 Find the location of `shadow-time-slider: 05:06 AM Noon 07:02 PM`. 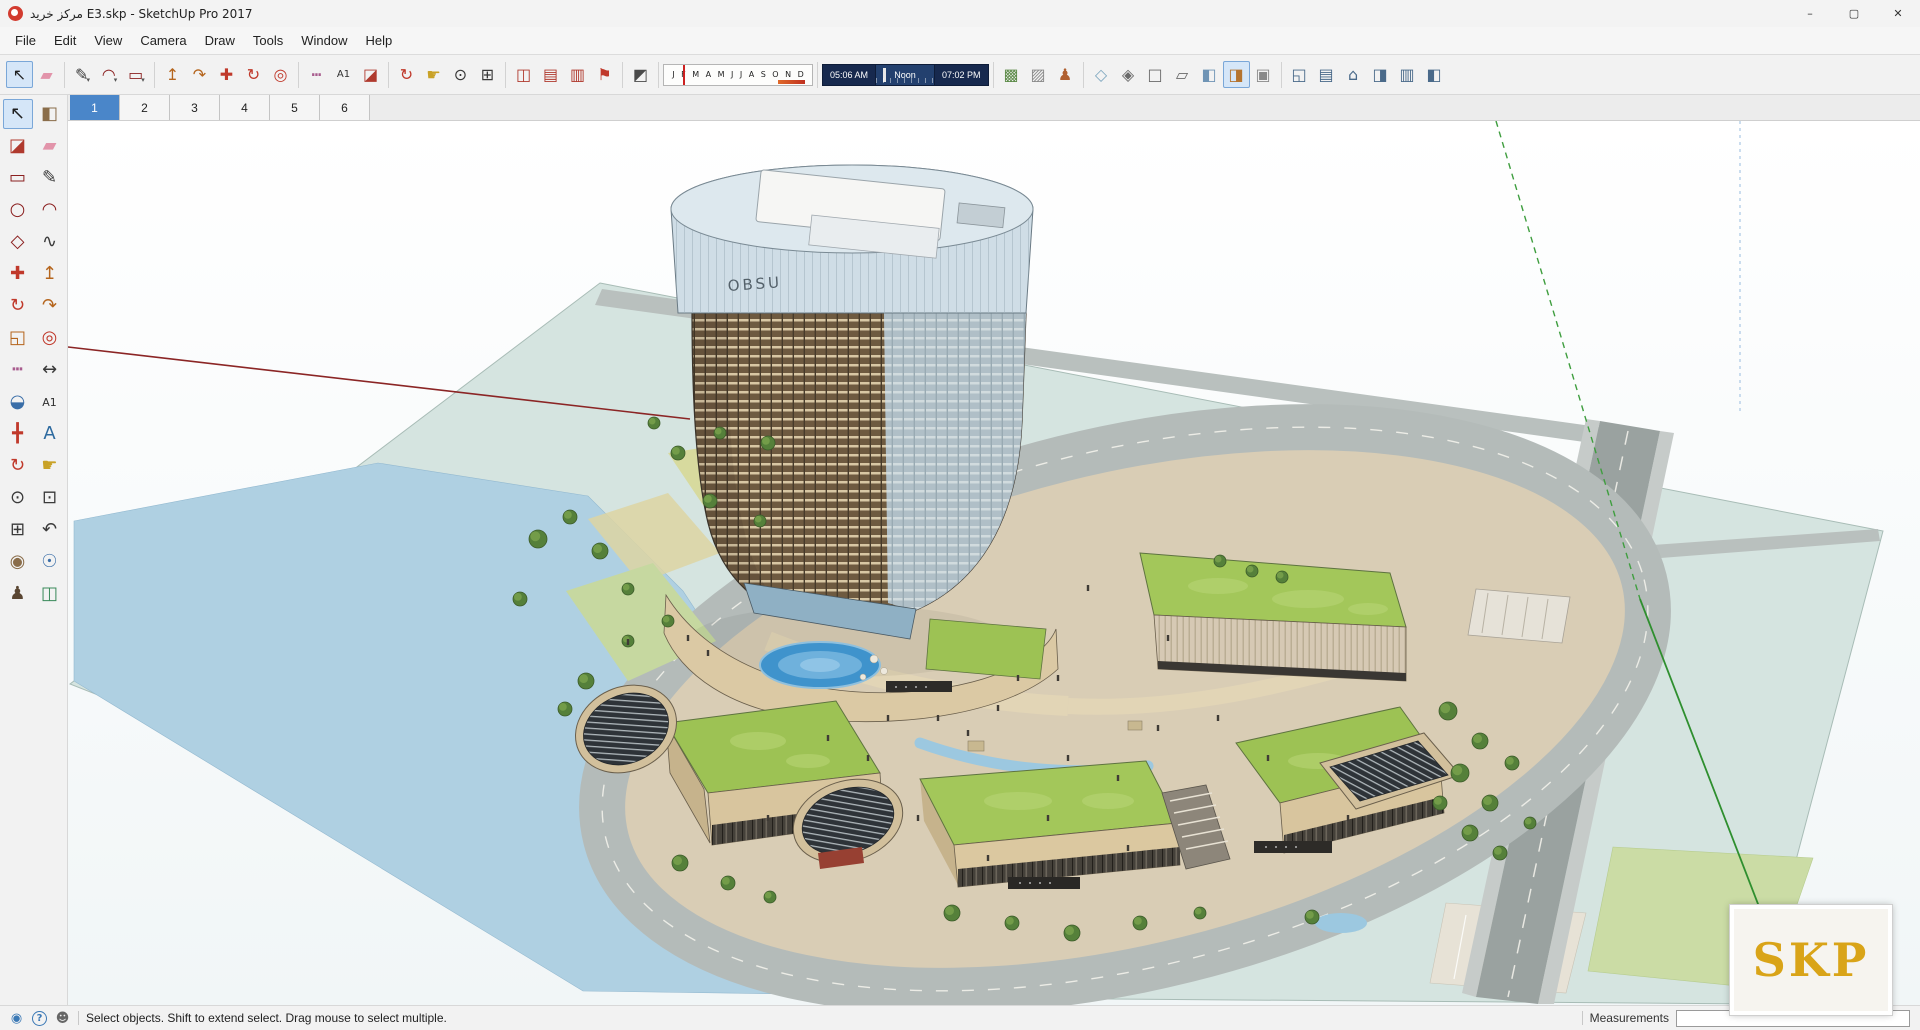

shadow-time-slider: 05:06 AM Noon 07:02 PM is located at coordinates (905, 74).